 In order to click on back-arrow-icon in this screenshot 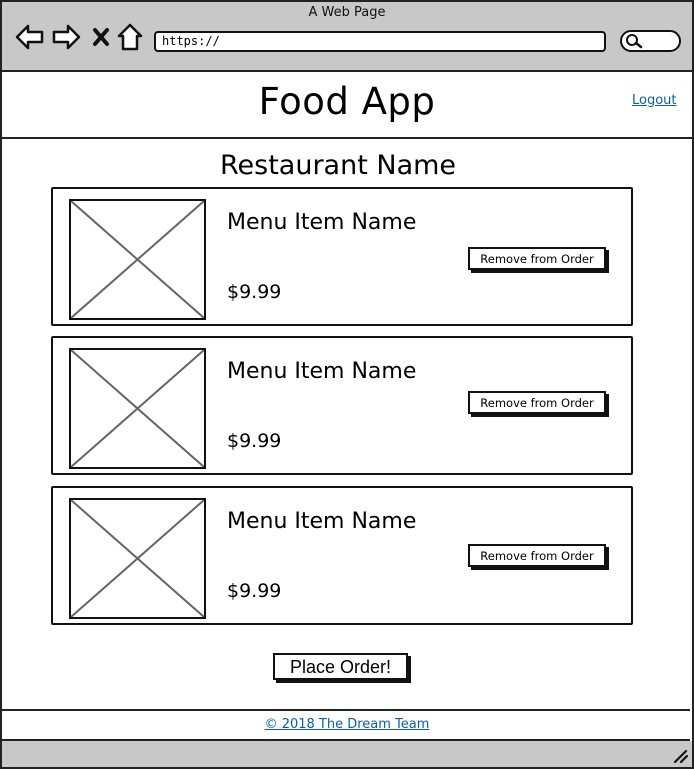, I will do `click(30, 37)`.